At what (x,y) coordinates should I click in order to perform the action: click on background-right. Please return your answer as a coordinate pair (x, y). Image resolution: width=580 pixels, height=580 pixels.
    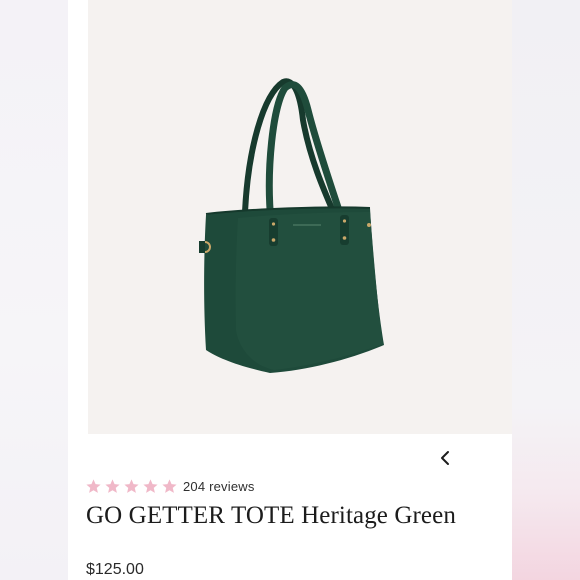
    Looking at the image, I should click on (546, 290).